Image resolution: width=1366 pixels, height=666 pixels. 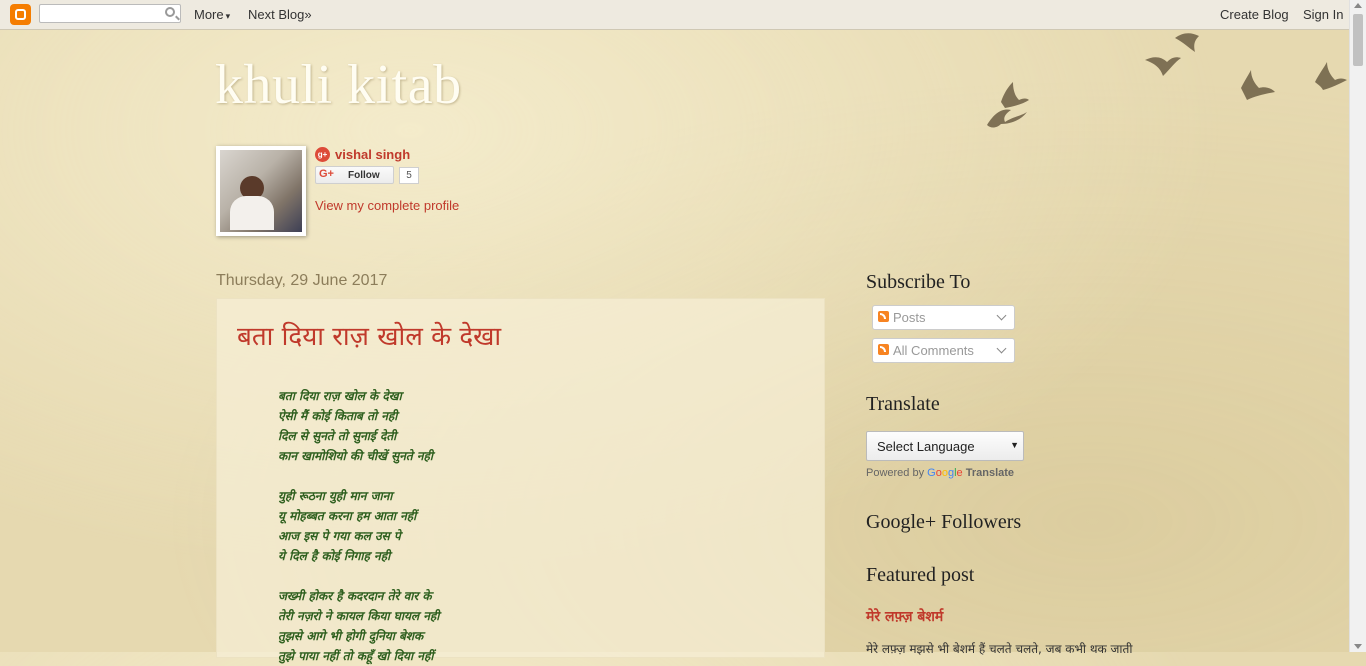 What do you see at coordinates (1014, 445) in the screenshot?
I see `dropdown-arrow-icon: ▼` at bounding box center [1014, 445].